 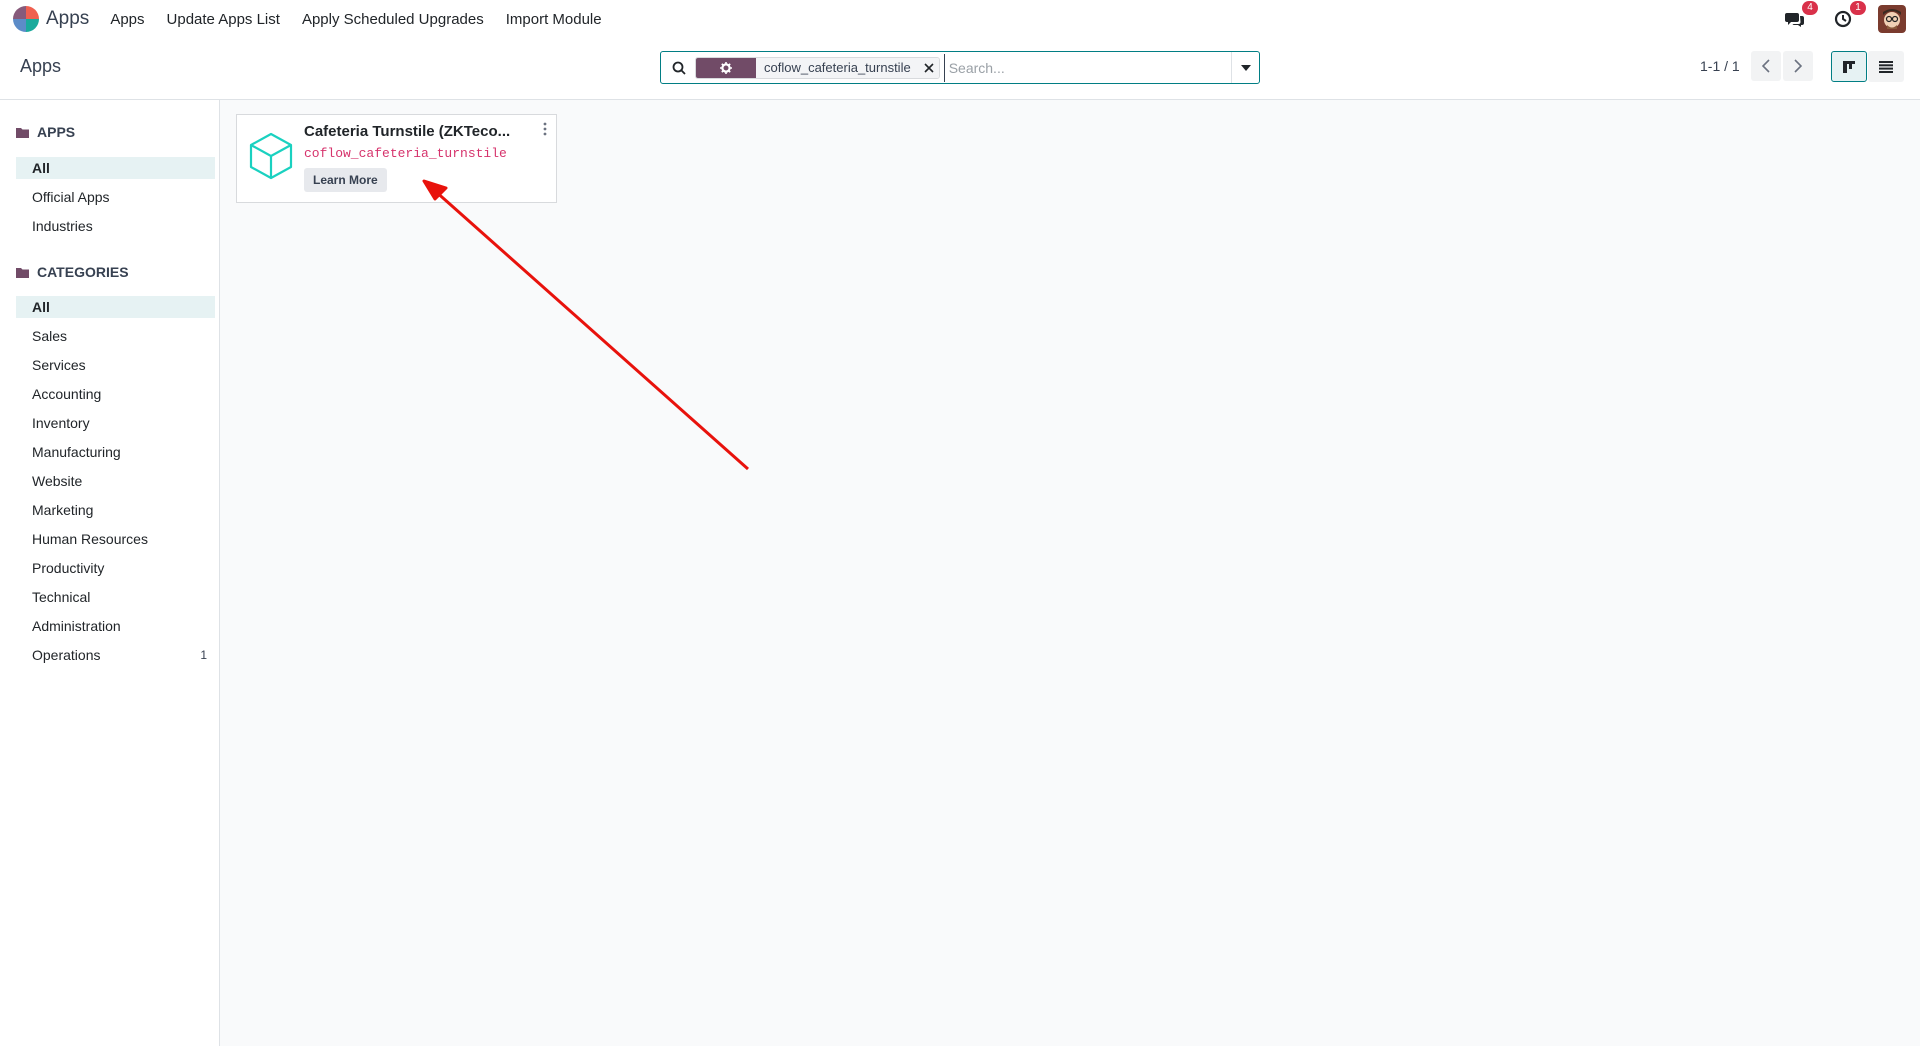 I want to click on learn-more-button: Learn More, so click(x=345, y=180).